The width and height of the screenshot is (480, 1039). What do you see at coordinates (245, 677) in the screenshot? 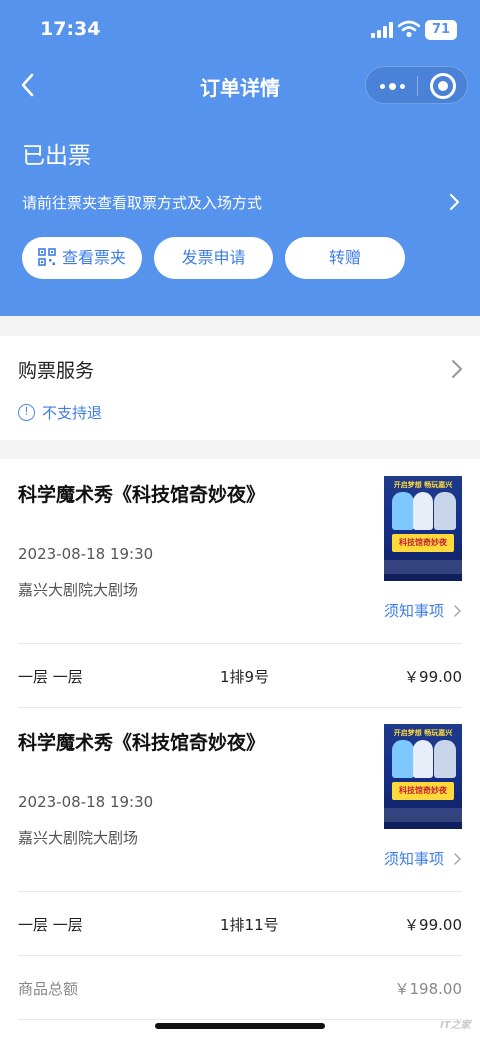
I see `seat-position: 1排9号` at bounding box center [245, 677].